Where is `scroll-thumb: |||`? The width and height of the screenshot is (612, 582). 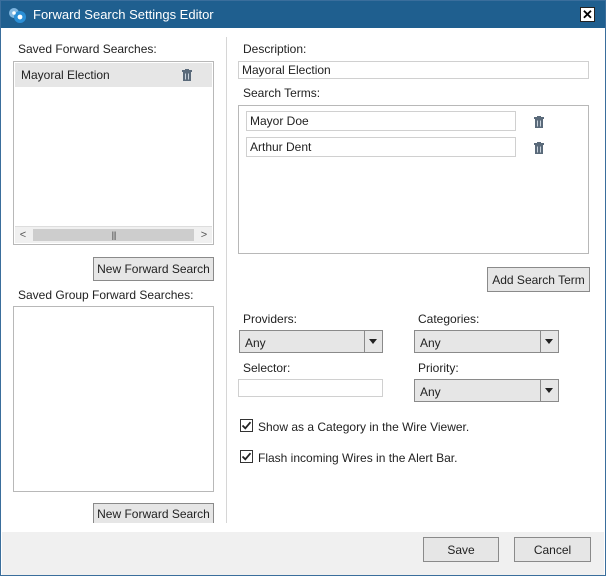 scroll-thumb: ||| is located at coordinates (113, 235).